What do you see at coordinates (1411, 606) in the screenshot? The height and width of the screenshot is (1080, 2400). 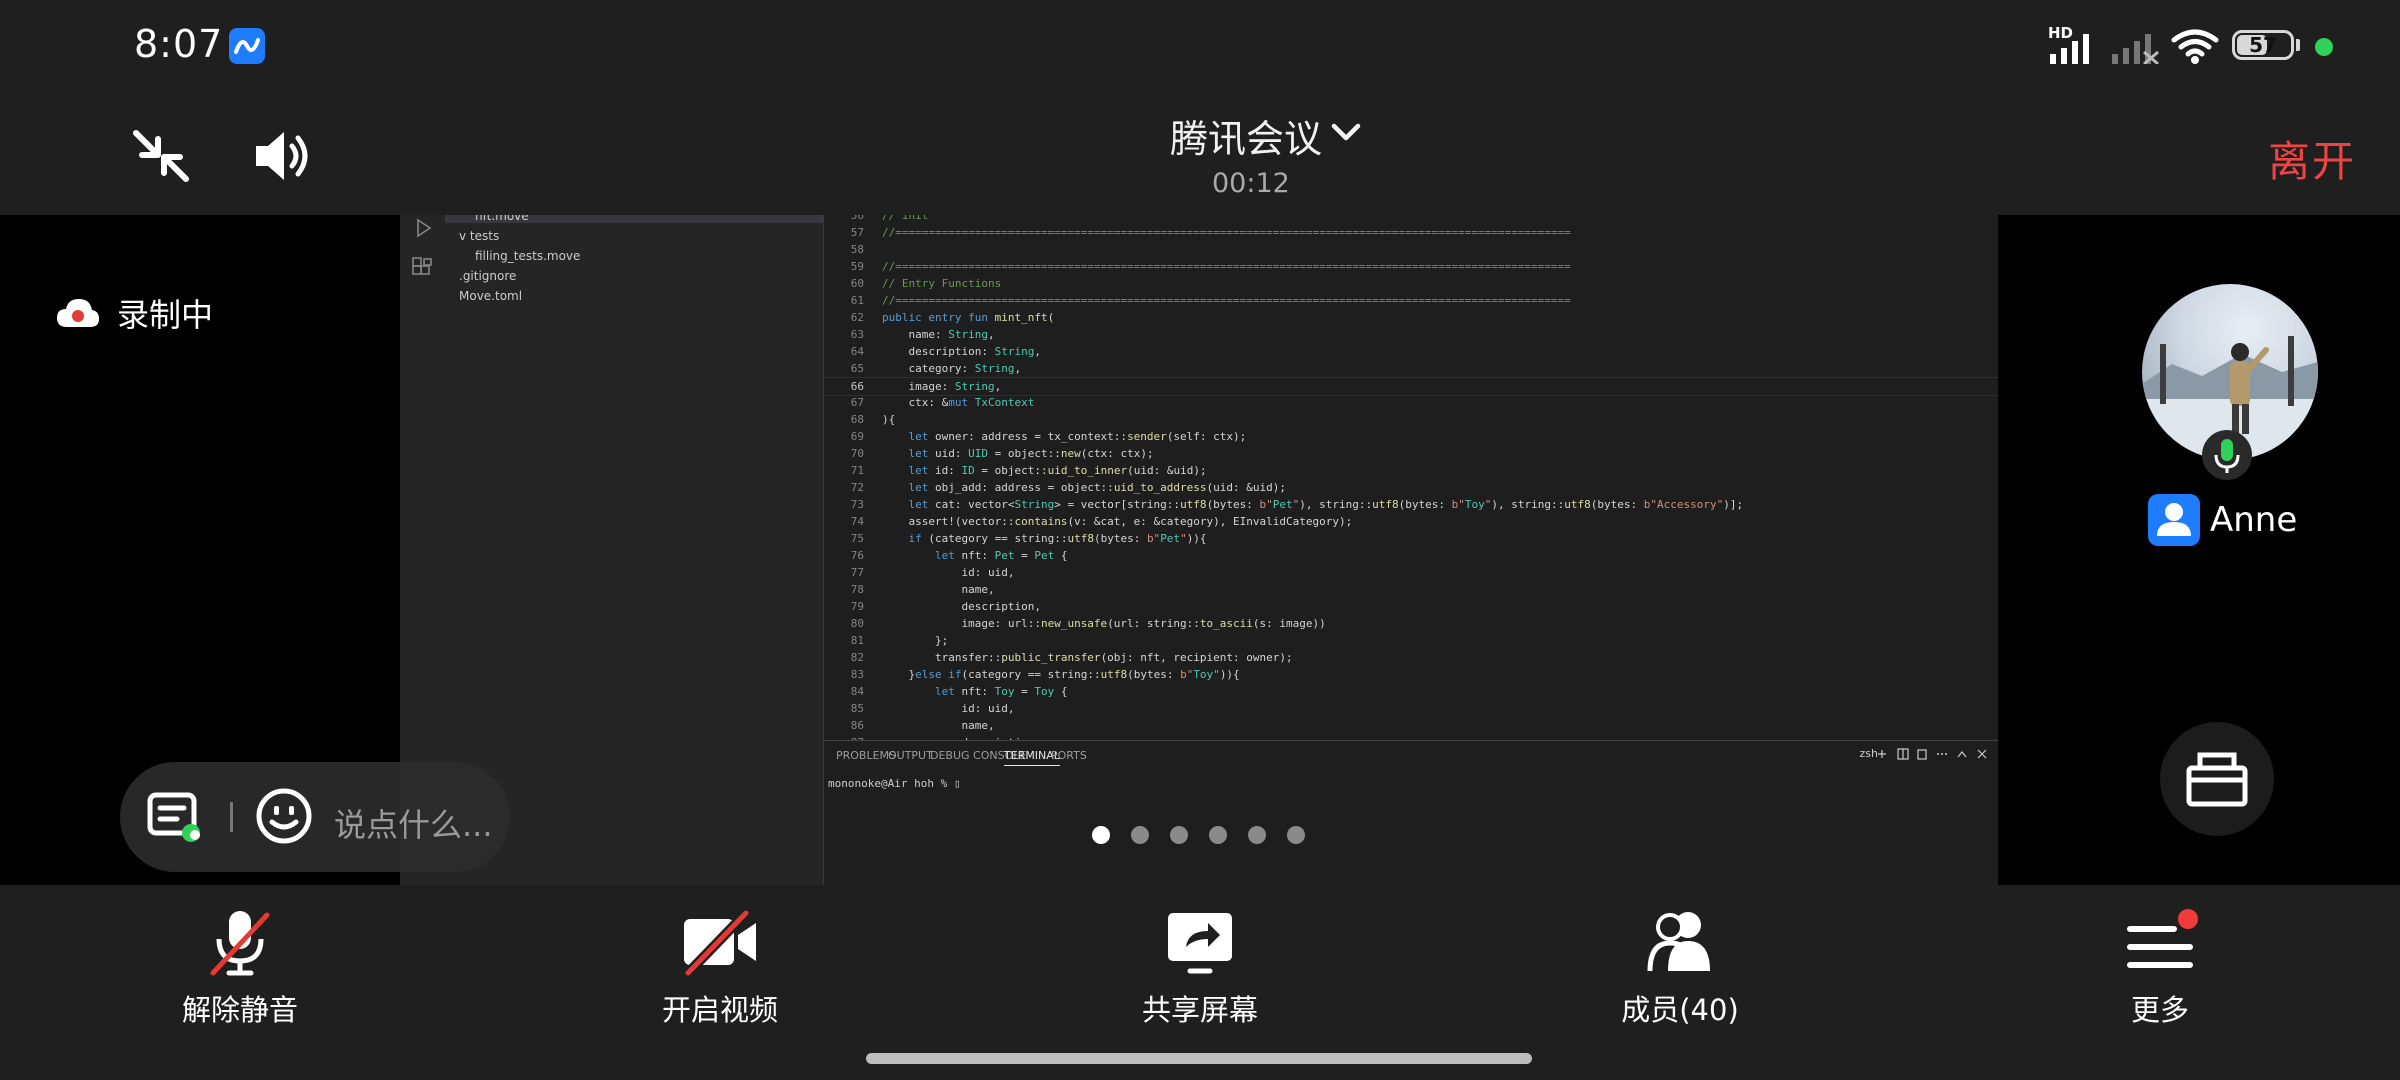 I see `code-line: 79 description,` at bounding box center [1411, 606].